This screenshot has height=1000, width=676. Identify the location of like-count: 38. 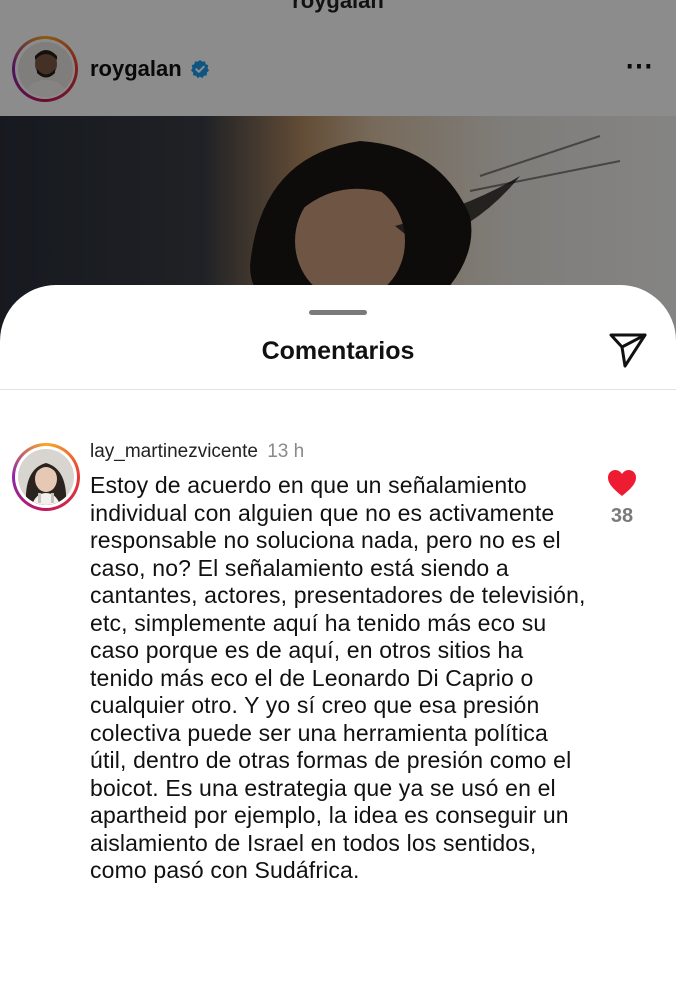
(622, 516).